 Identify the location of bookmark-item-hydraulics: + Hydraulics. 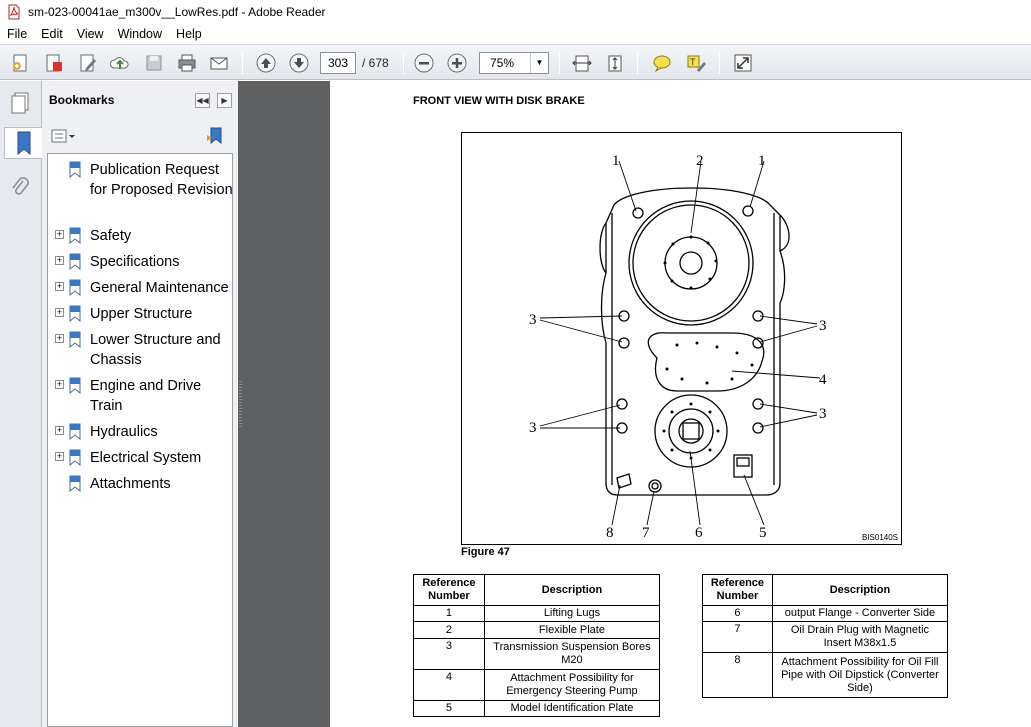
(141, 433).